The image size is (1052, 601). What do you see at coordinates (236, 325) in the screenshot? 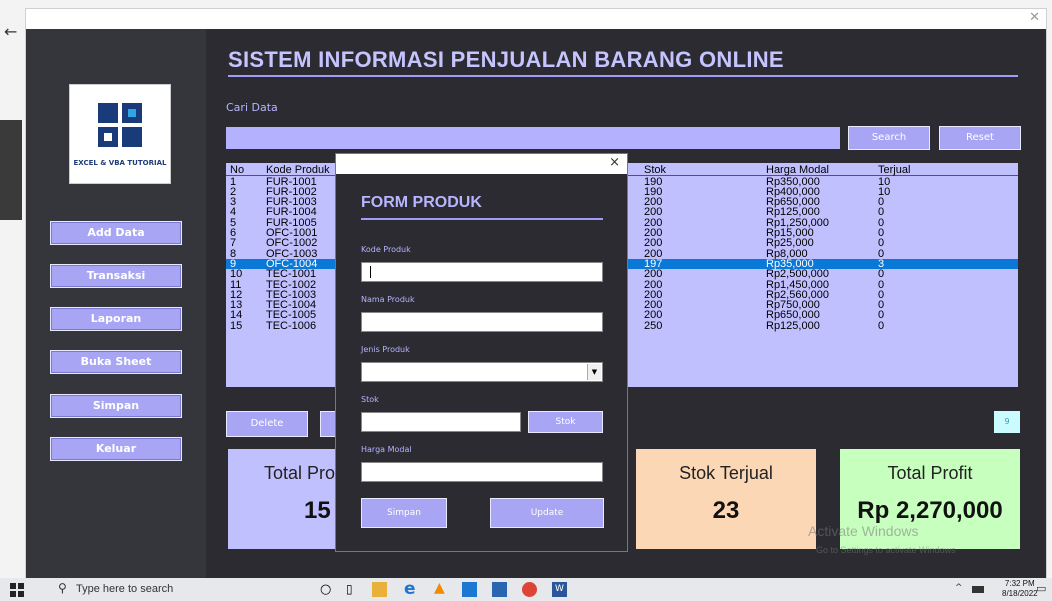
I see `cell-no: 15` at bounding box center [236, 325].